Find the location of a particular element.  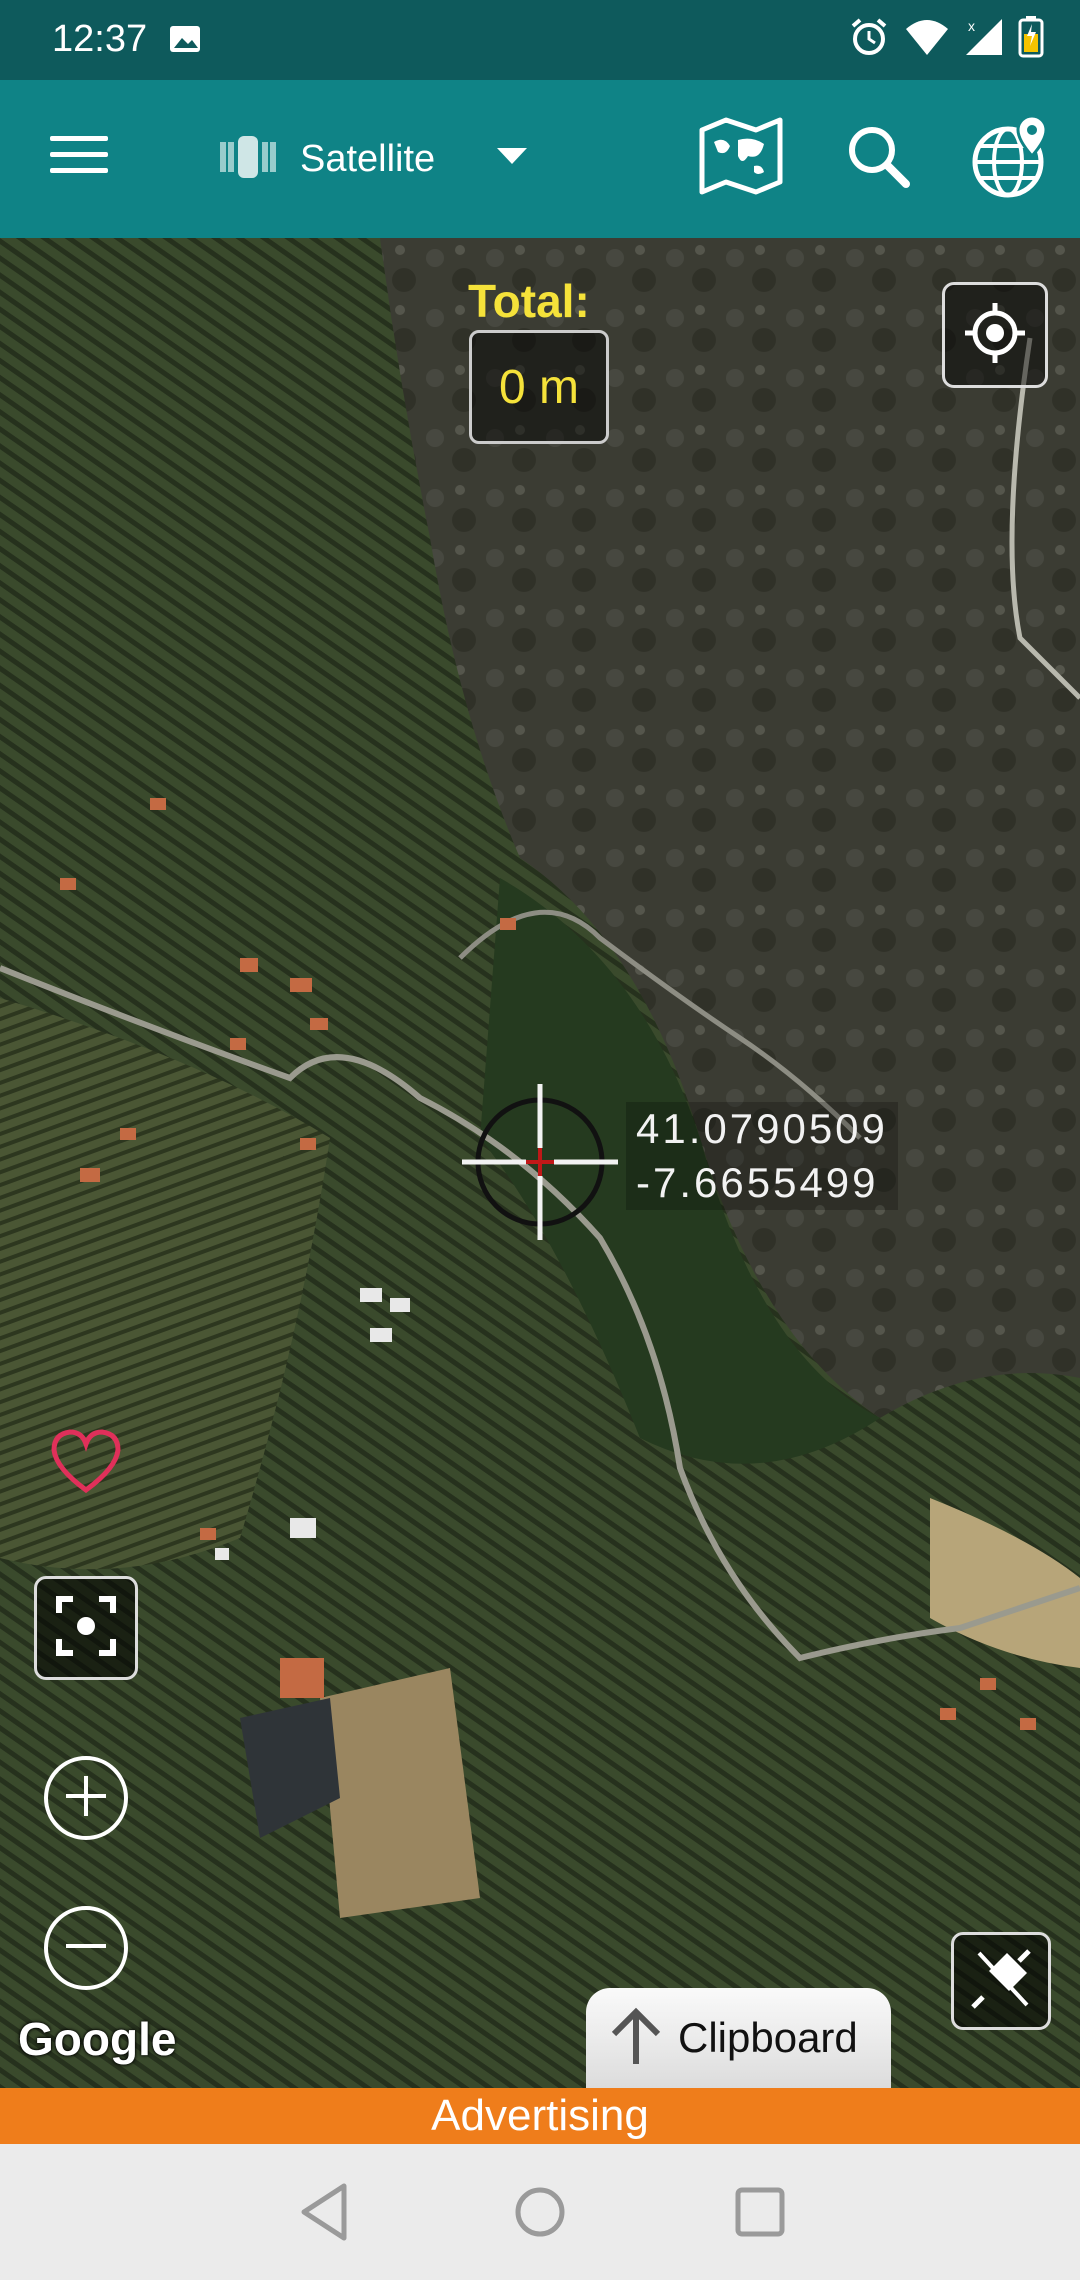

zoom-in-button is located at coordinates (86, 1798).